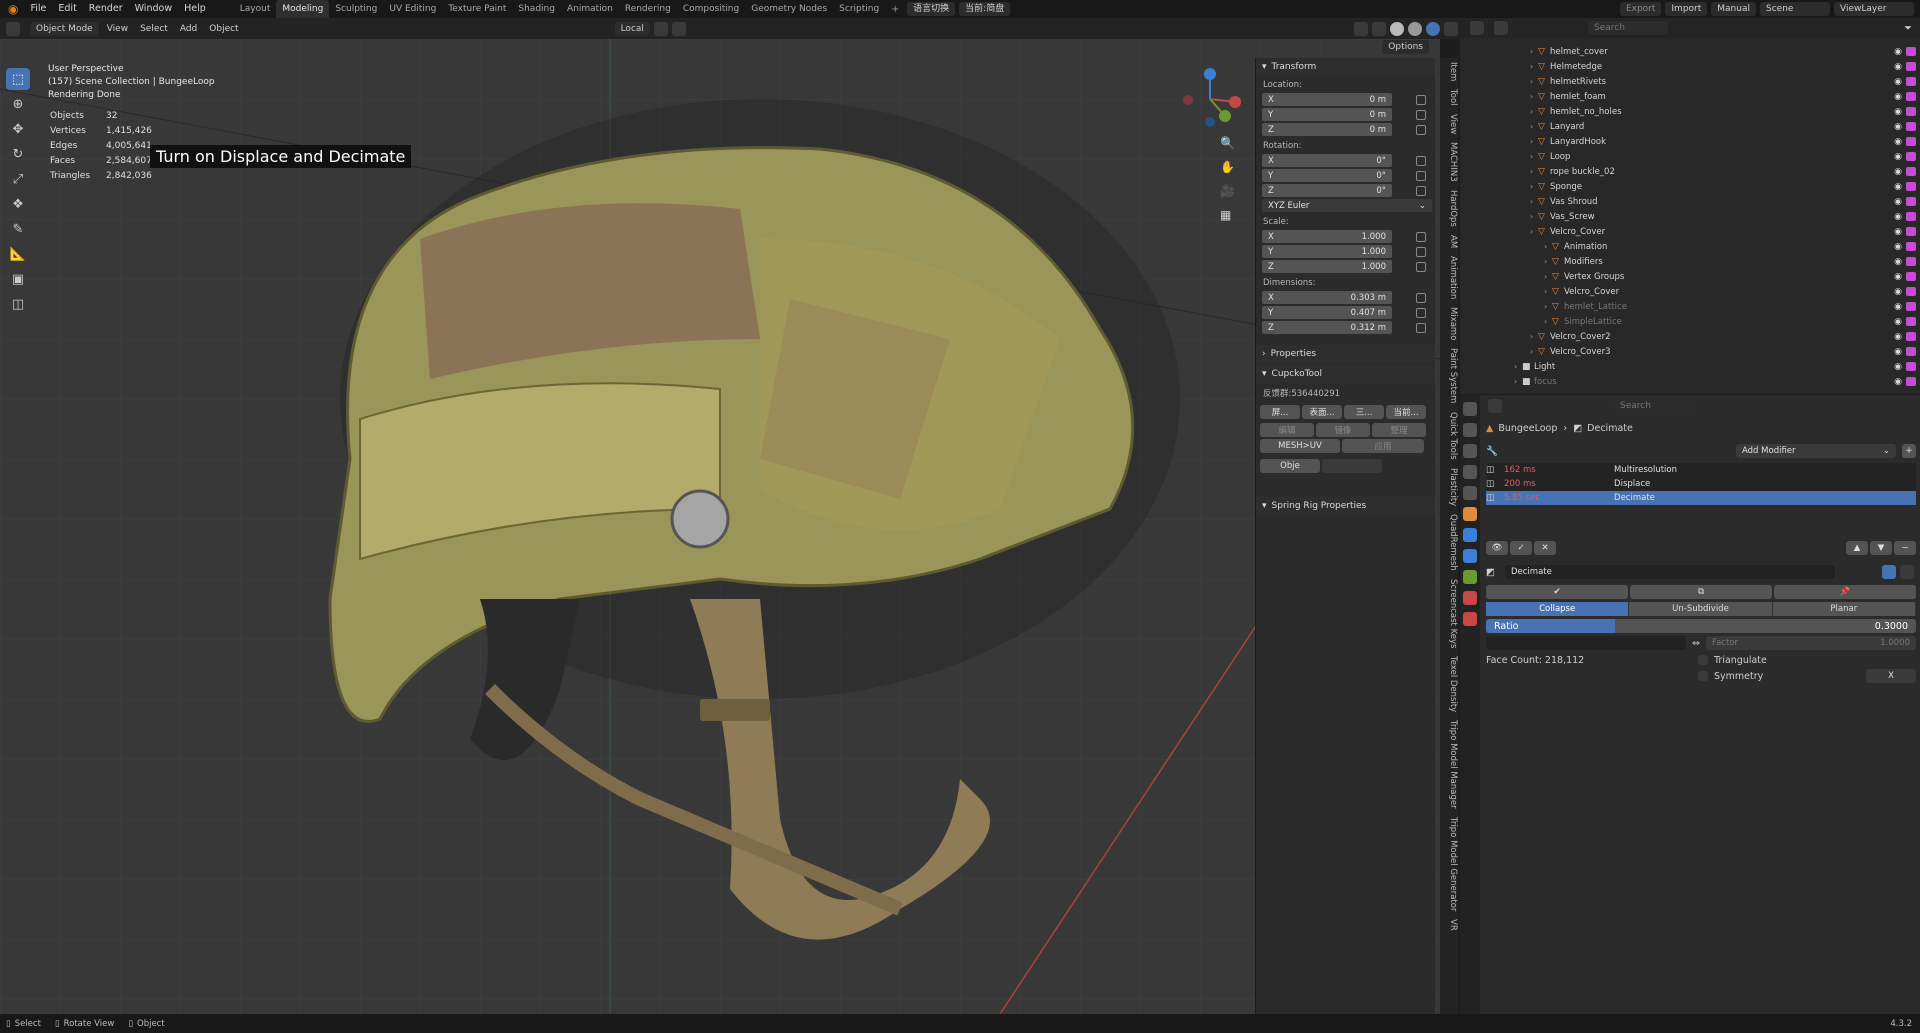  Describe the element at coordinates (1449, 436) in the screenshot. I see `sidebar-tab-quick-tools: Quick Tools` at that location.